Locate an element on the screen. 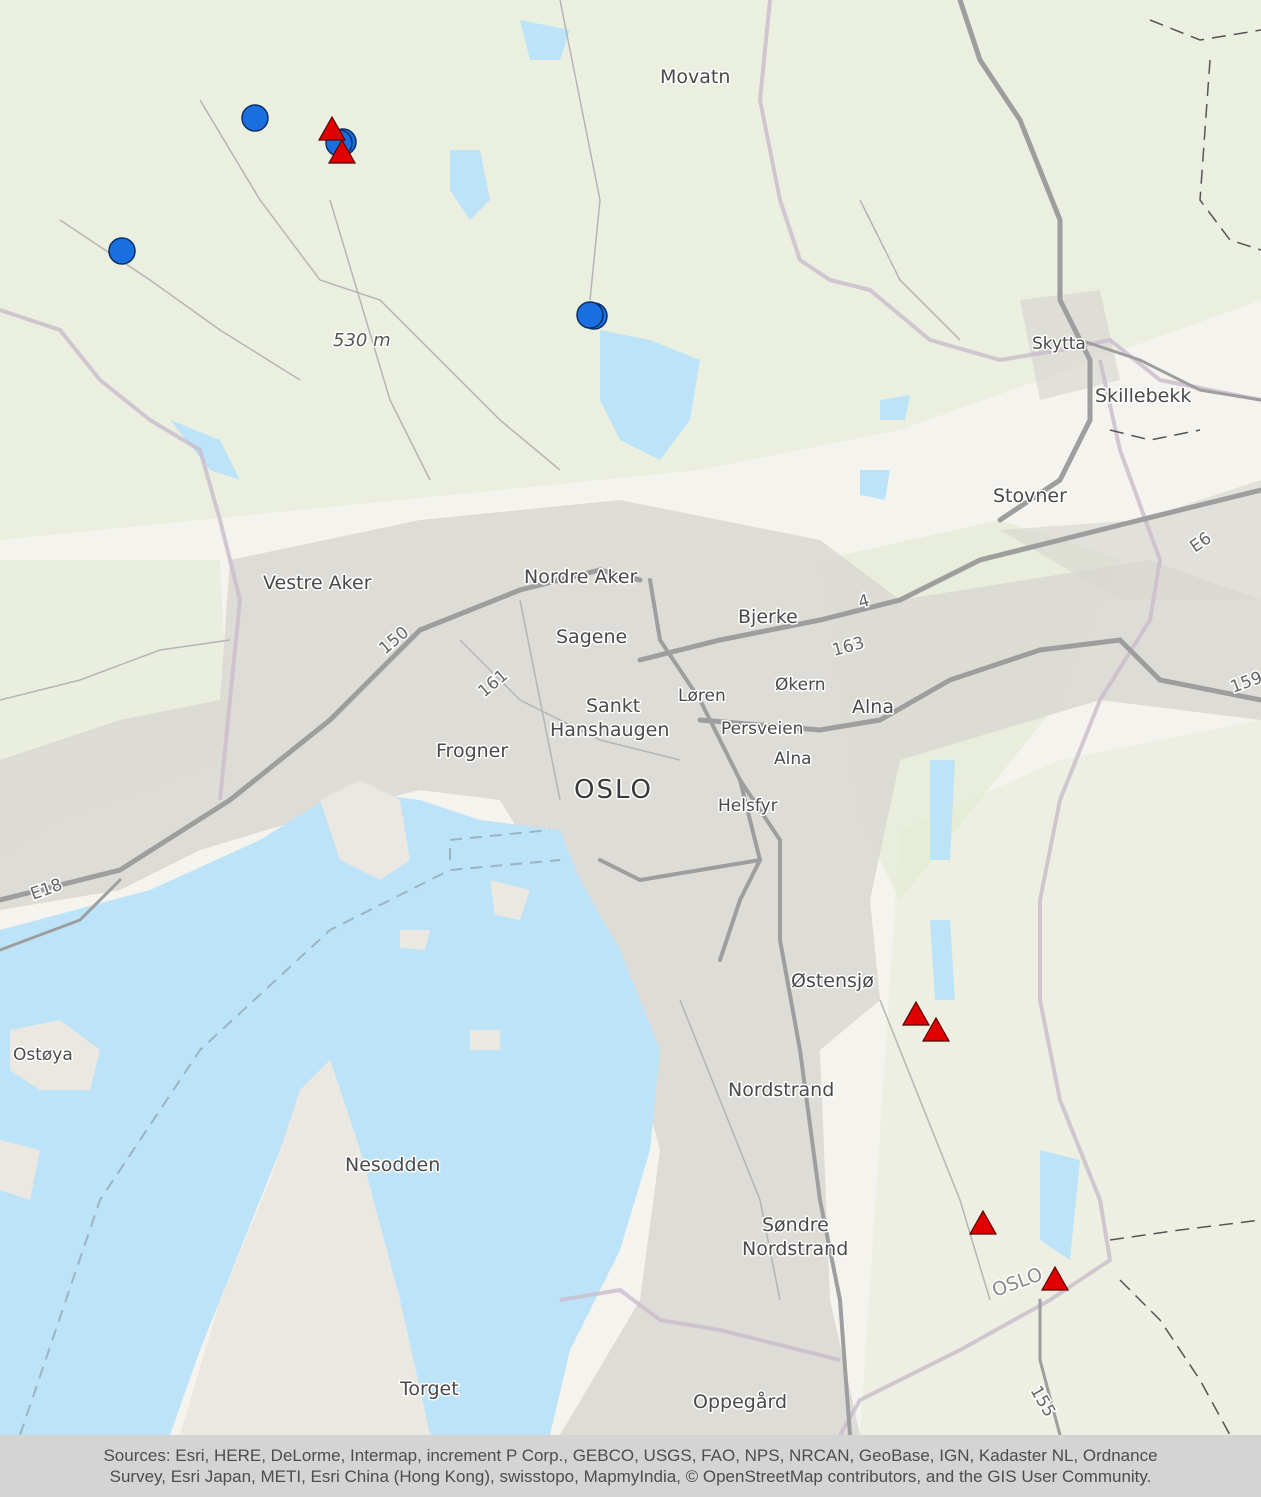  place-label-okern: Økern is located at coordinates (800, 685).